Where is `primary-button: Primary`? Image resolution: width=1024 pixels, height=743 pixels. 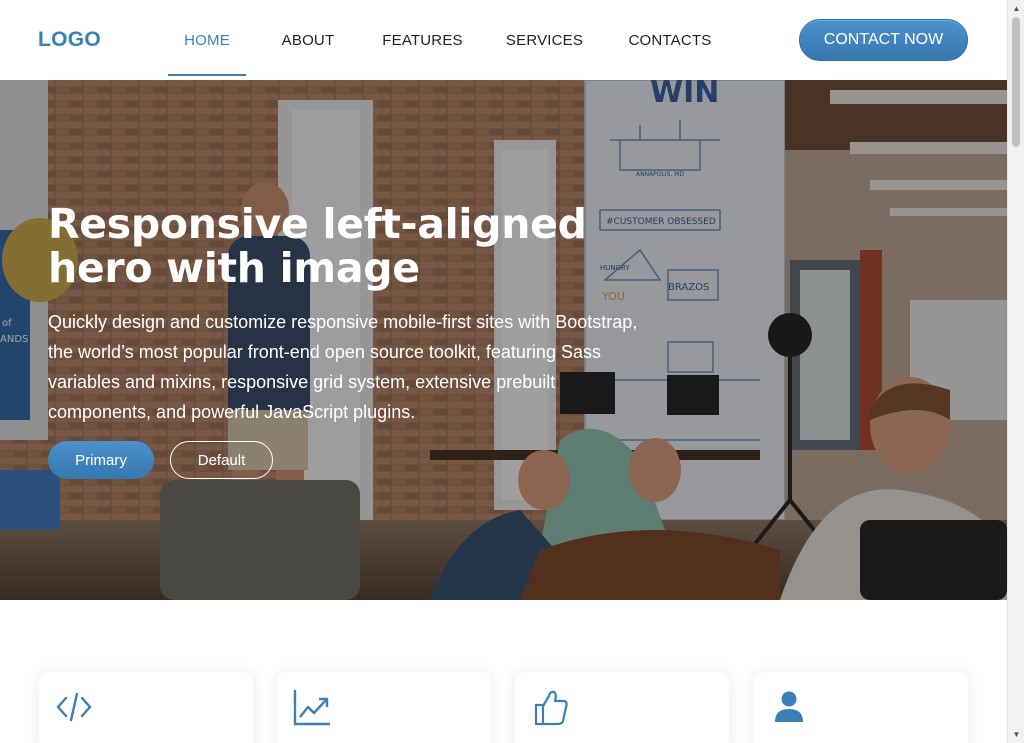
primary-button: Primary is located at coordinates (101, 460).